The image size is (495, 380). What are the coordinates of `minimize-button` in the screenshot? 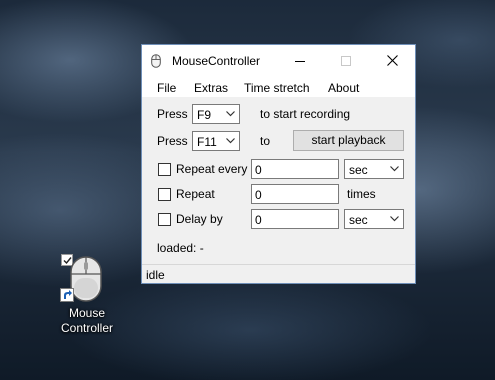 It's located at (300, 60).